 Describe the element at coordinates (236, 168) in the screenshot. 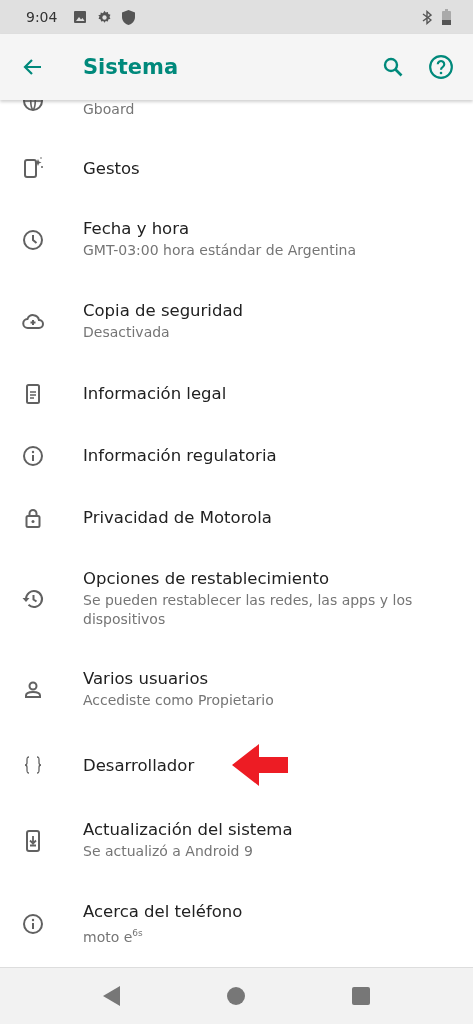

I see `settings-item: Gestos` at that location.